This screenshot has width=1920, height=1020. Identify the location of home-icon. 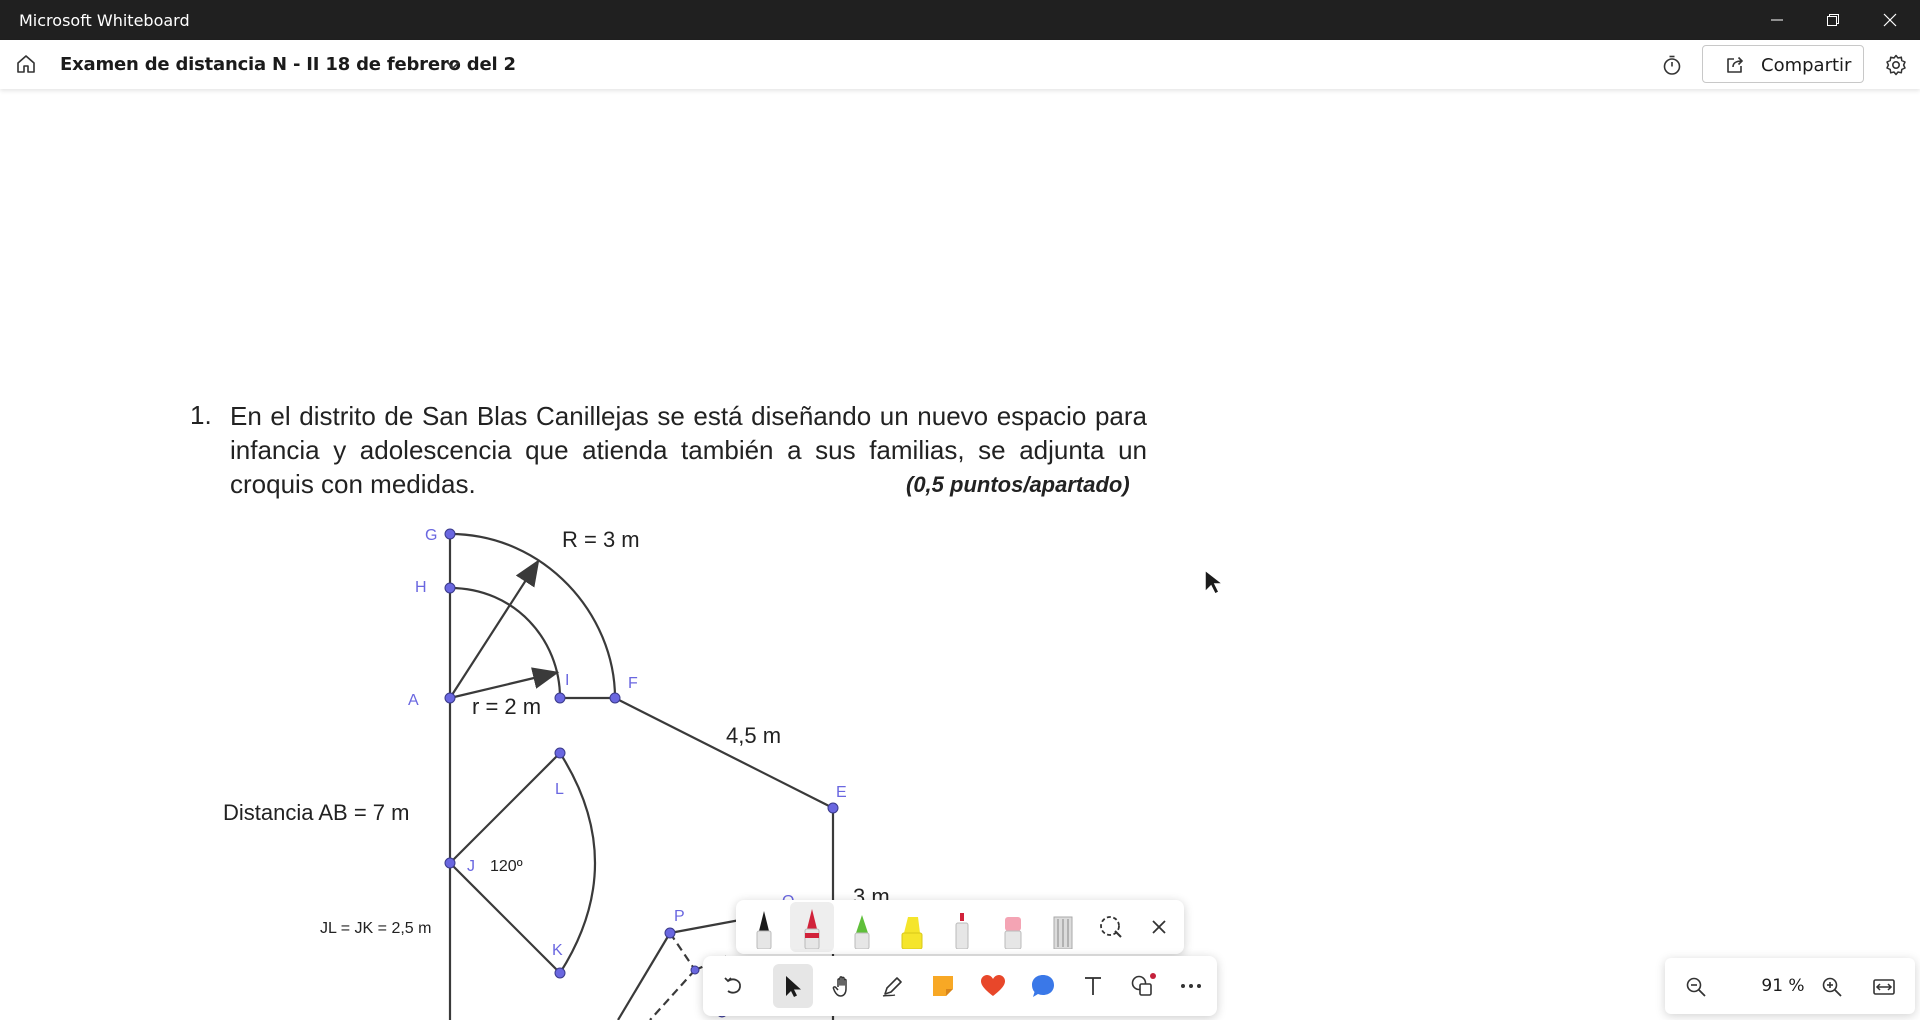
(26, 64).